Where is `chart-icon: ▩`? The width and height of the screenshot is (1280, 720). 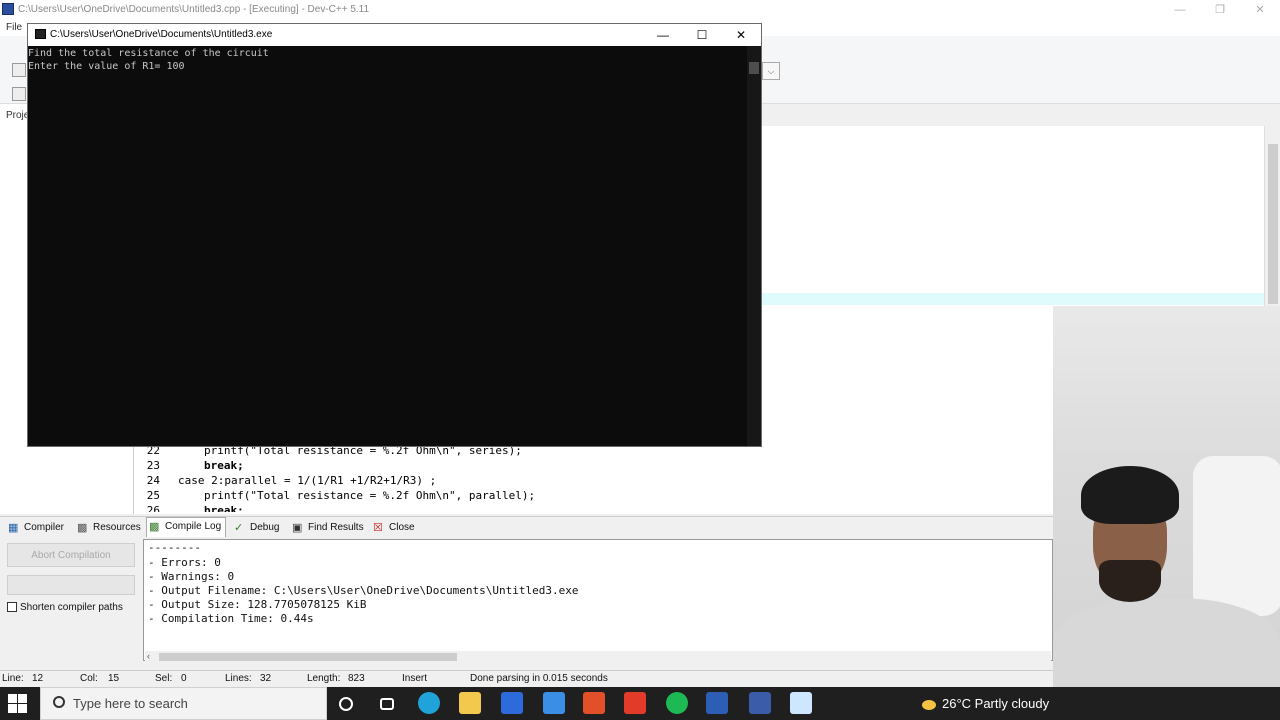
chart-icon: ▩ is located at coordinates (154, 527).